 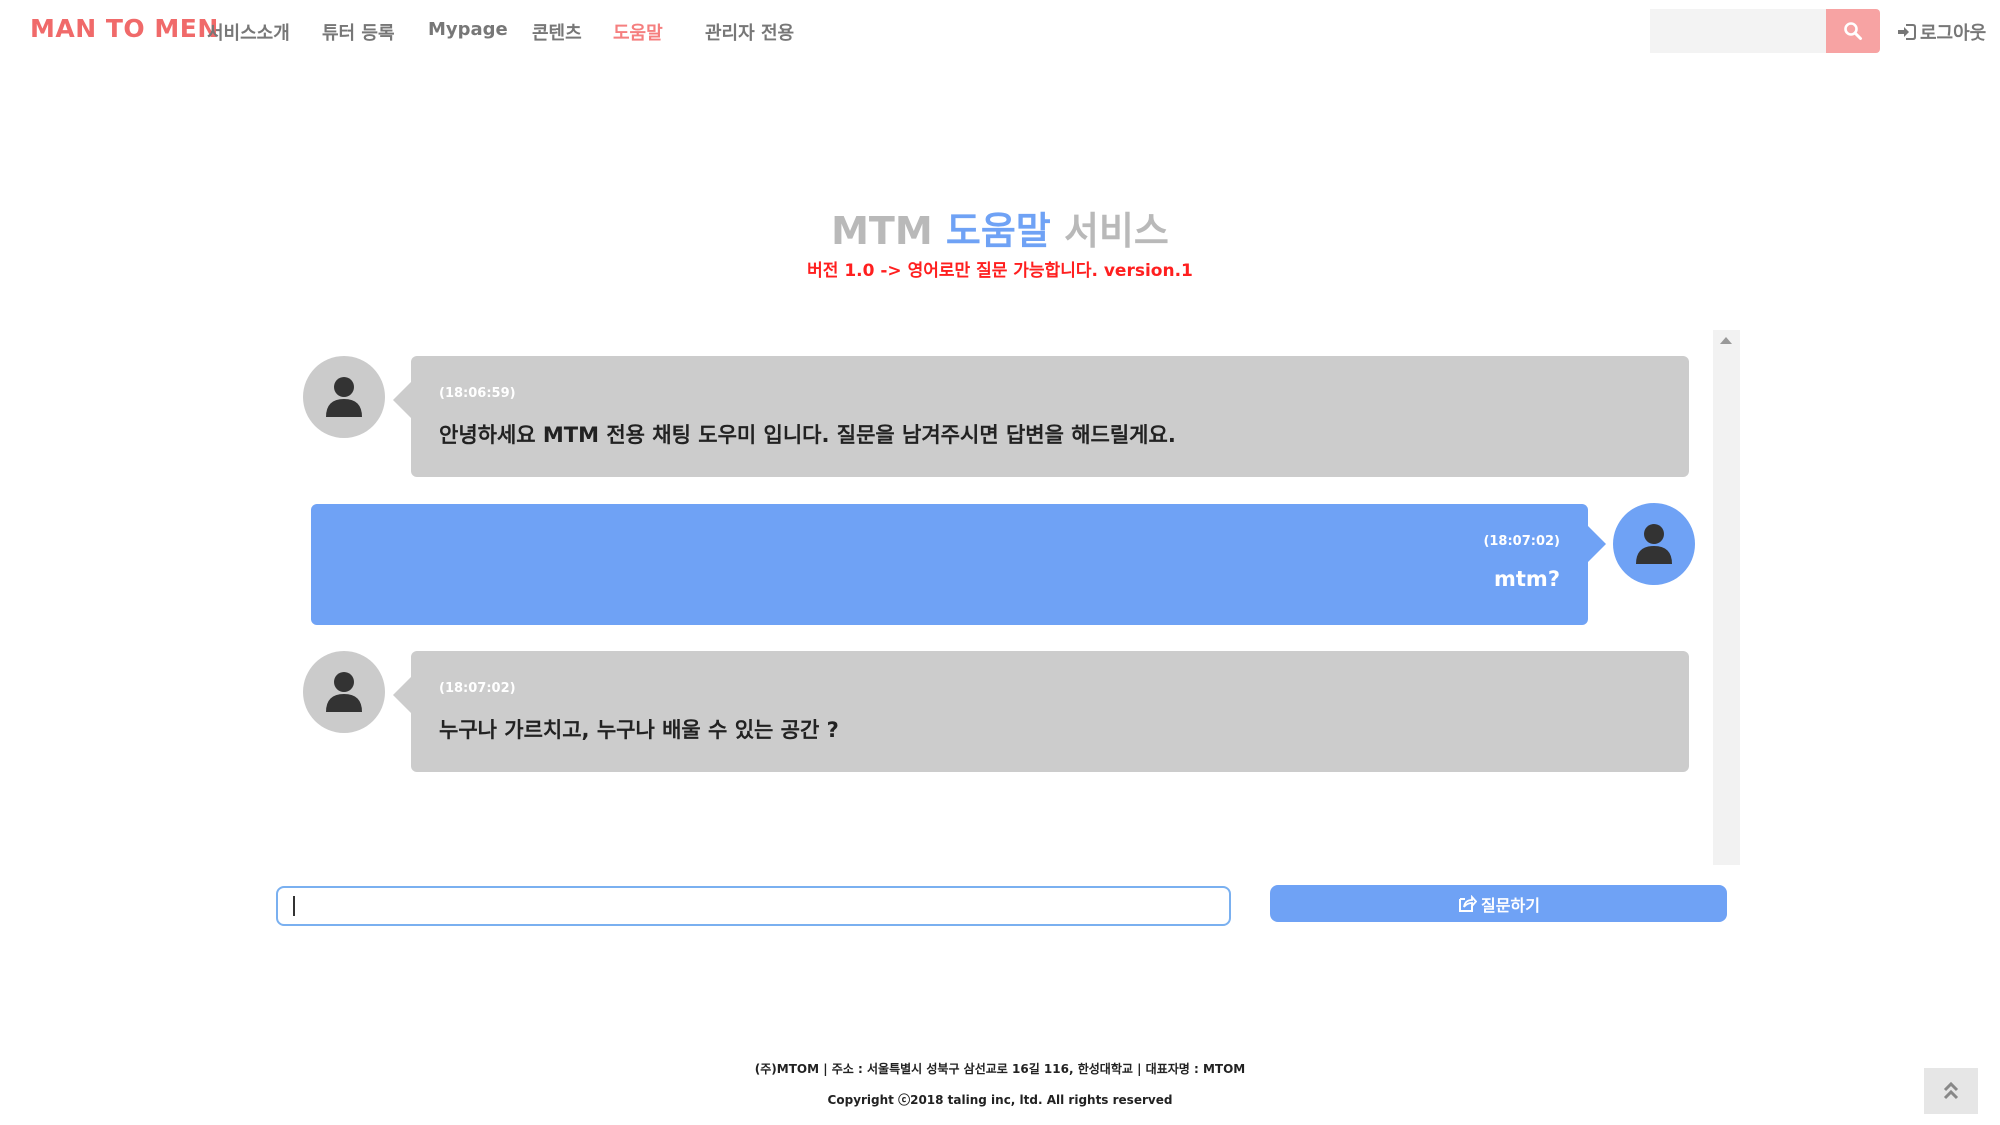 What do you see at coordinates (749, 32) in the screenshot?
I see `nav-item-admin: 관리자 전용` at bounding box center [749, 32].